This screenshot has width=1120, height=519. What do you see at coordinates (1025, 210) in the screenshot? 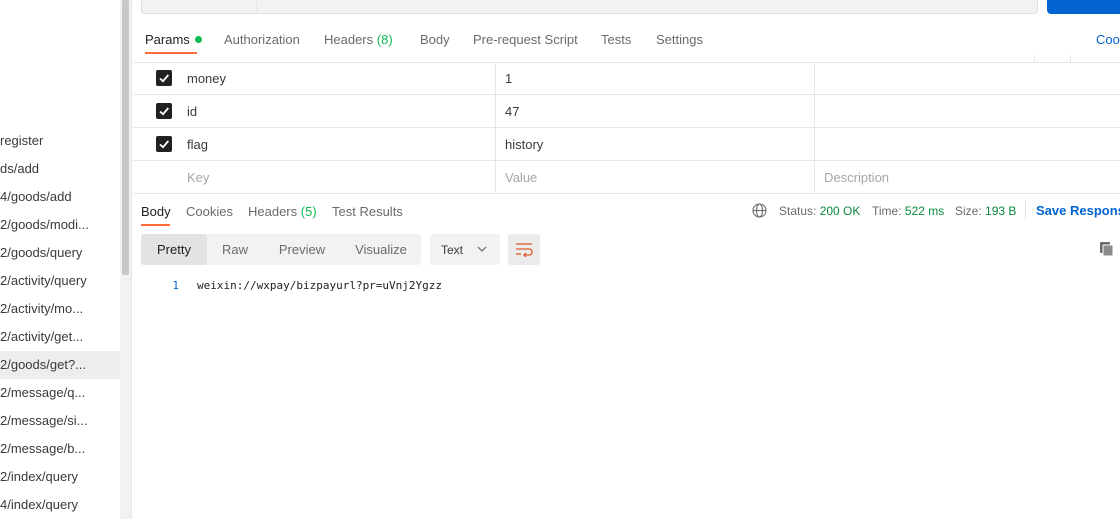
I see `status-divider` at bounding box center [1025, 210].